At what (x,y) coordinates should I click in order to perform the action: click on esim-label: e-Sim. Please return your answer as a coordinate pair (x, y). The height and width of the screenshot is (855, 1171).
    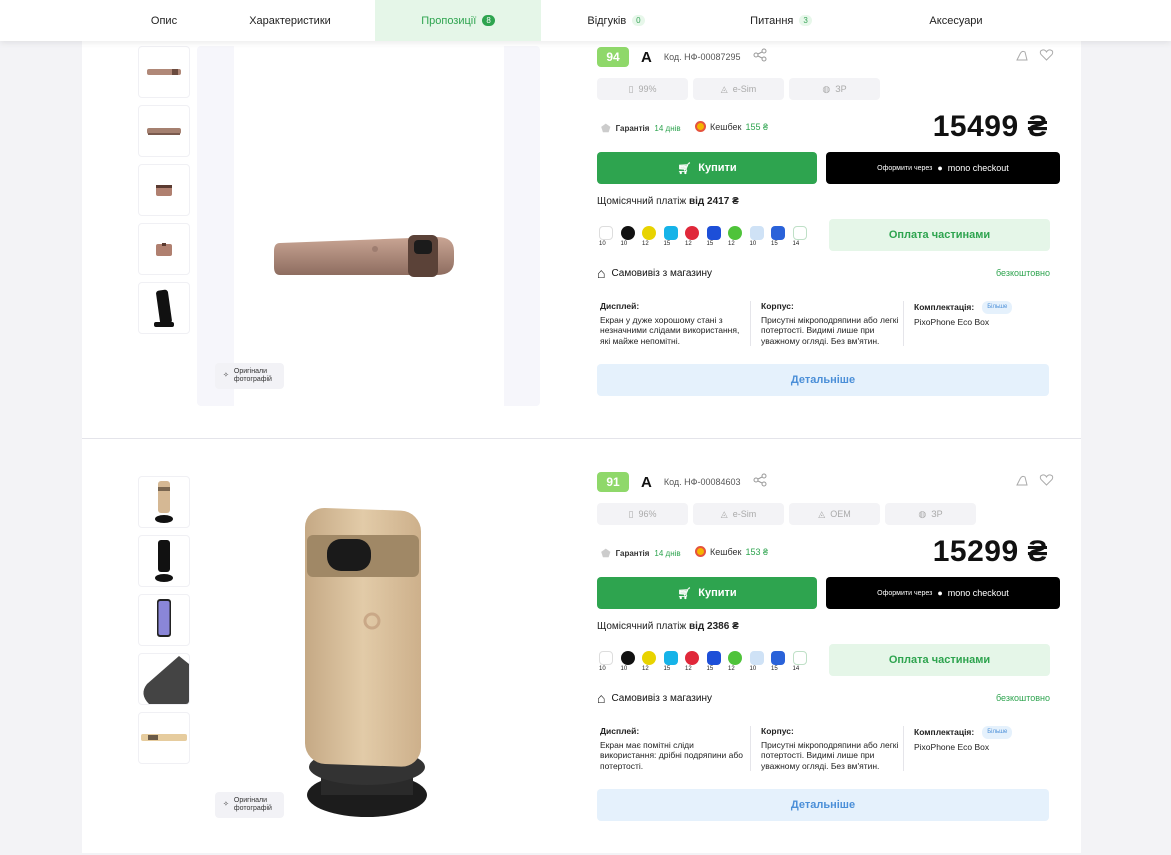
    Looking at the image, I should click on (744, 89).